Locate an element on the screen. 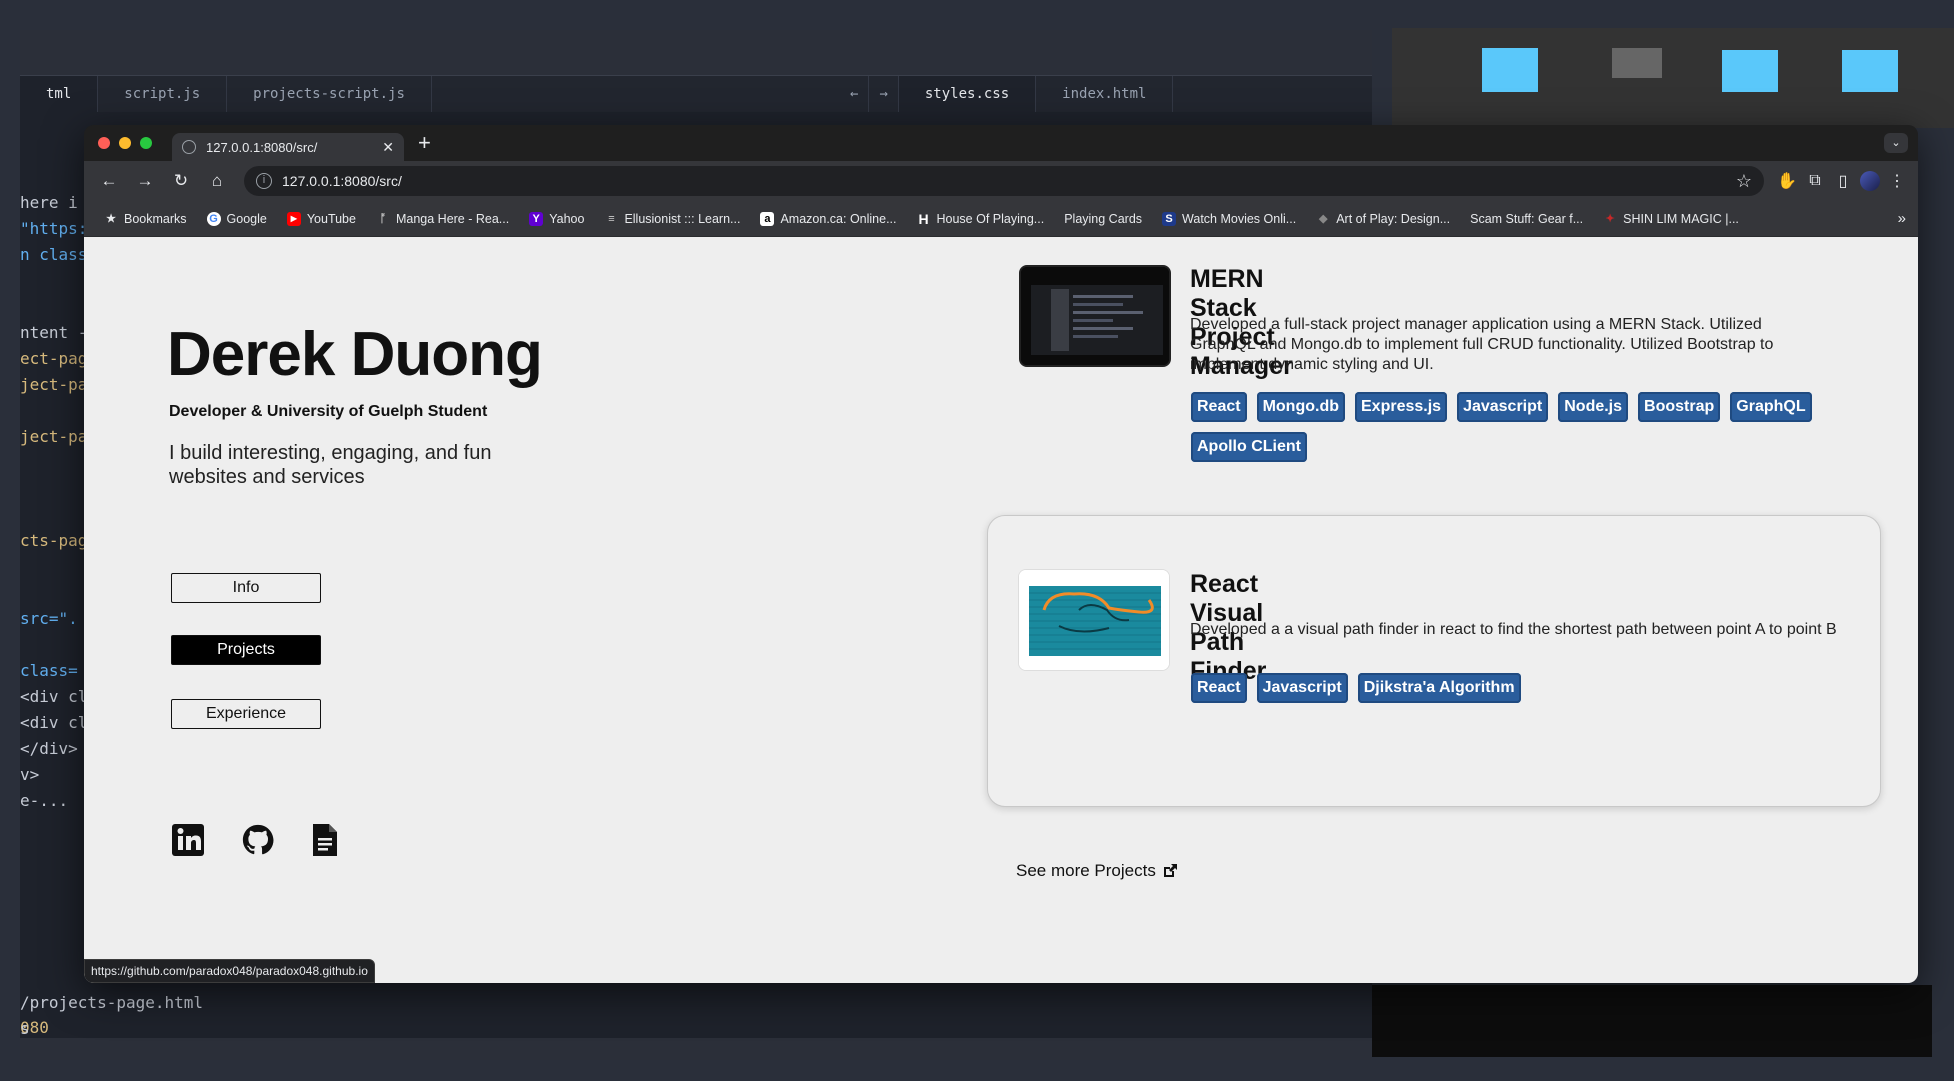  terminal-output: /projects-page.html s is located at coordinates (111, 1016).